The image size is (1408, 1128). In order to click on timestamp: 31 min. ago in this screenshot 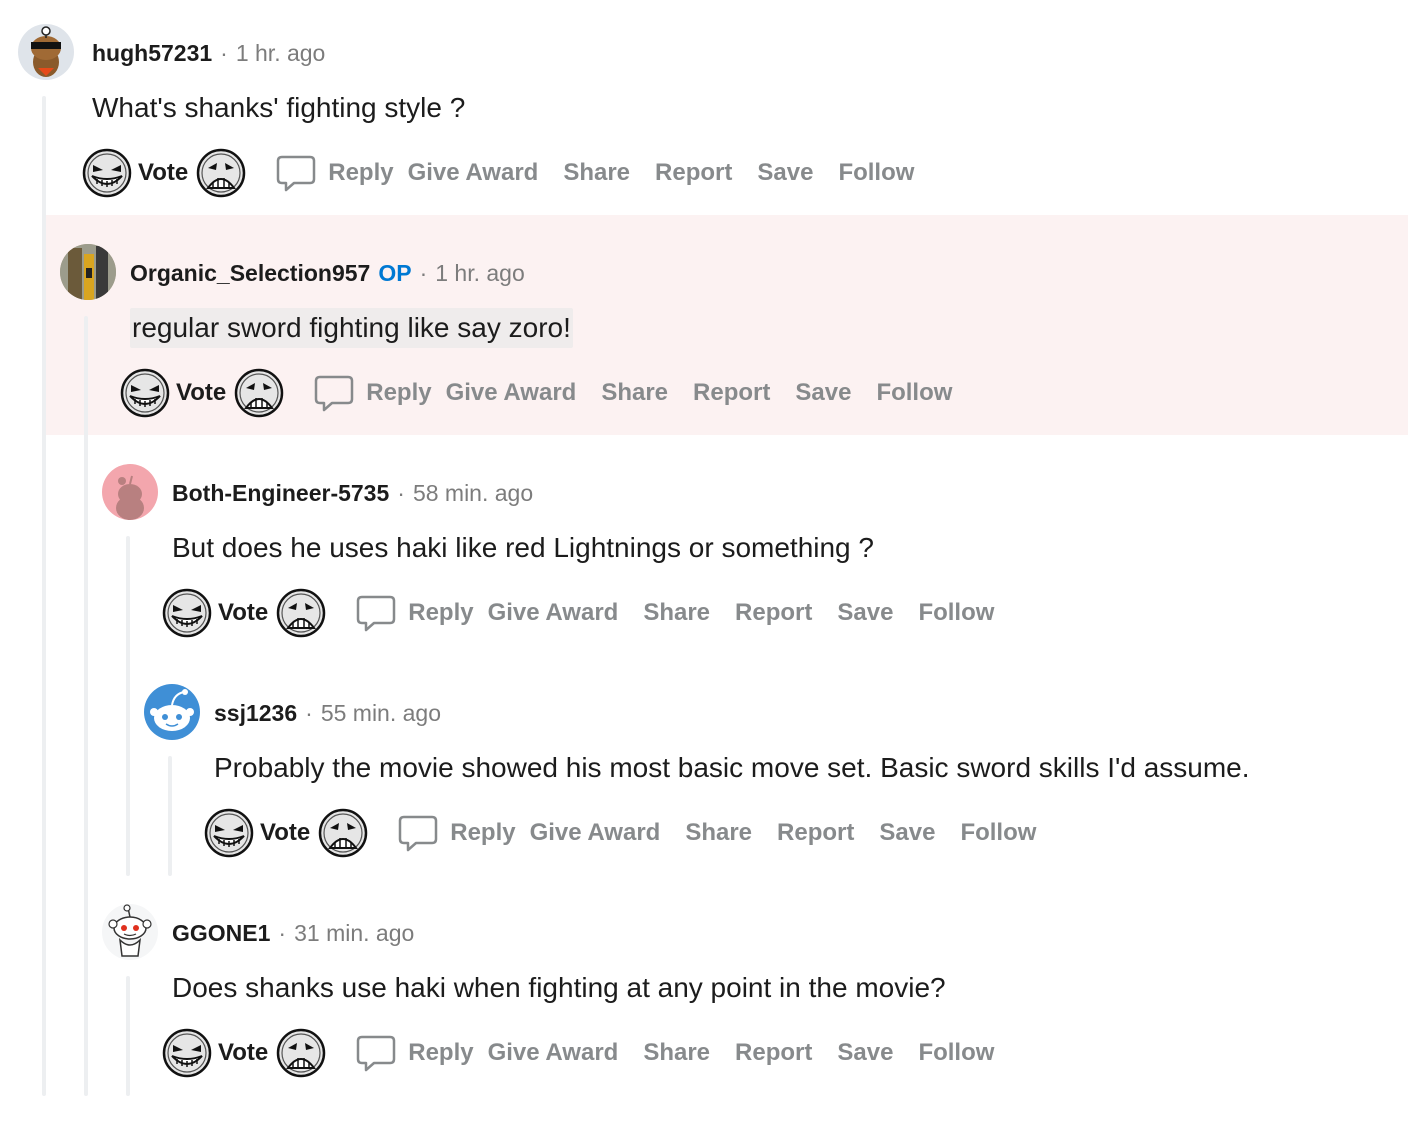, I will do `click(354, 933)`.